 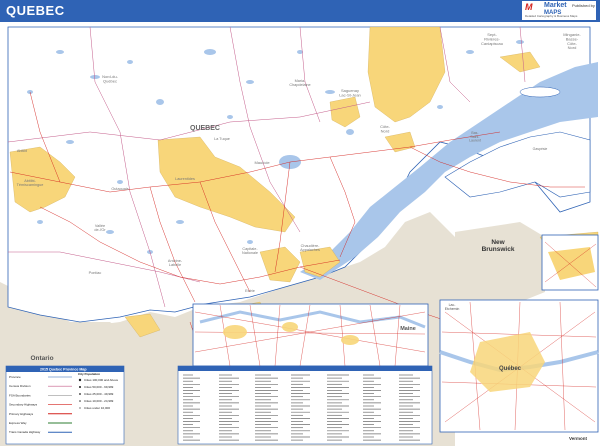 I want to click on legend-city-item: Cities 25,000 - 49,999, so click(x=99, y=394).